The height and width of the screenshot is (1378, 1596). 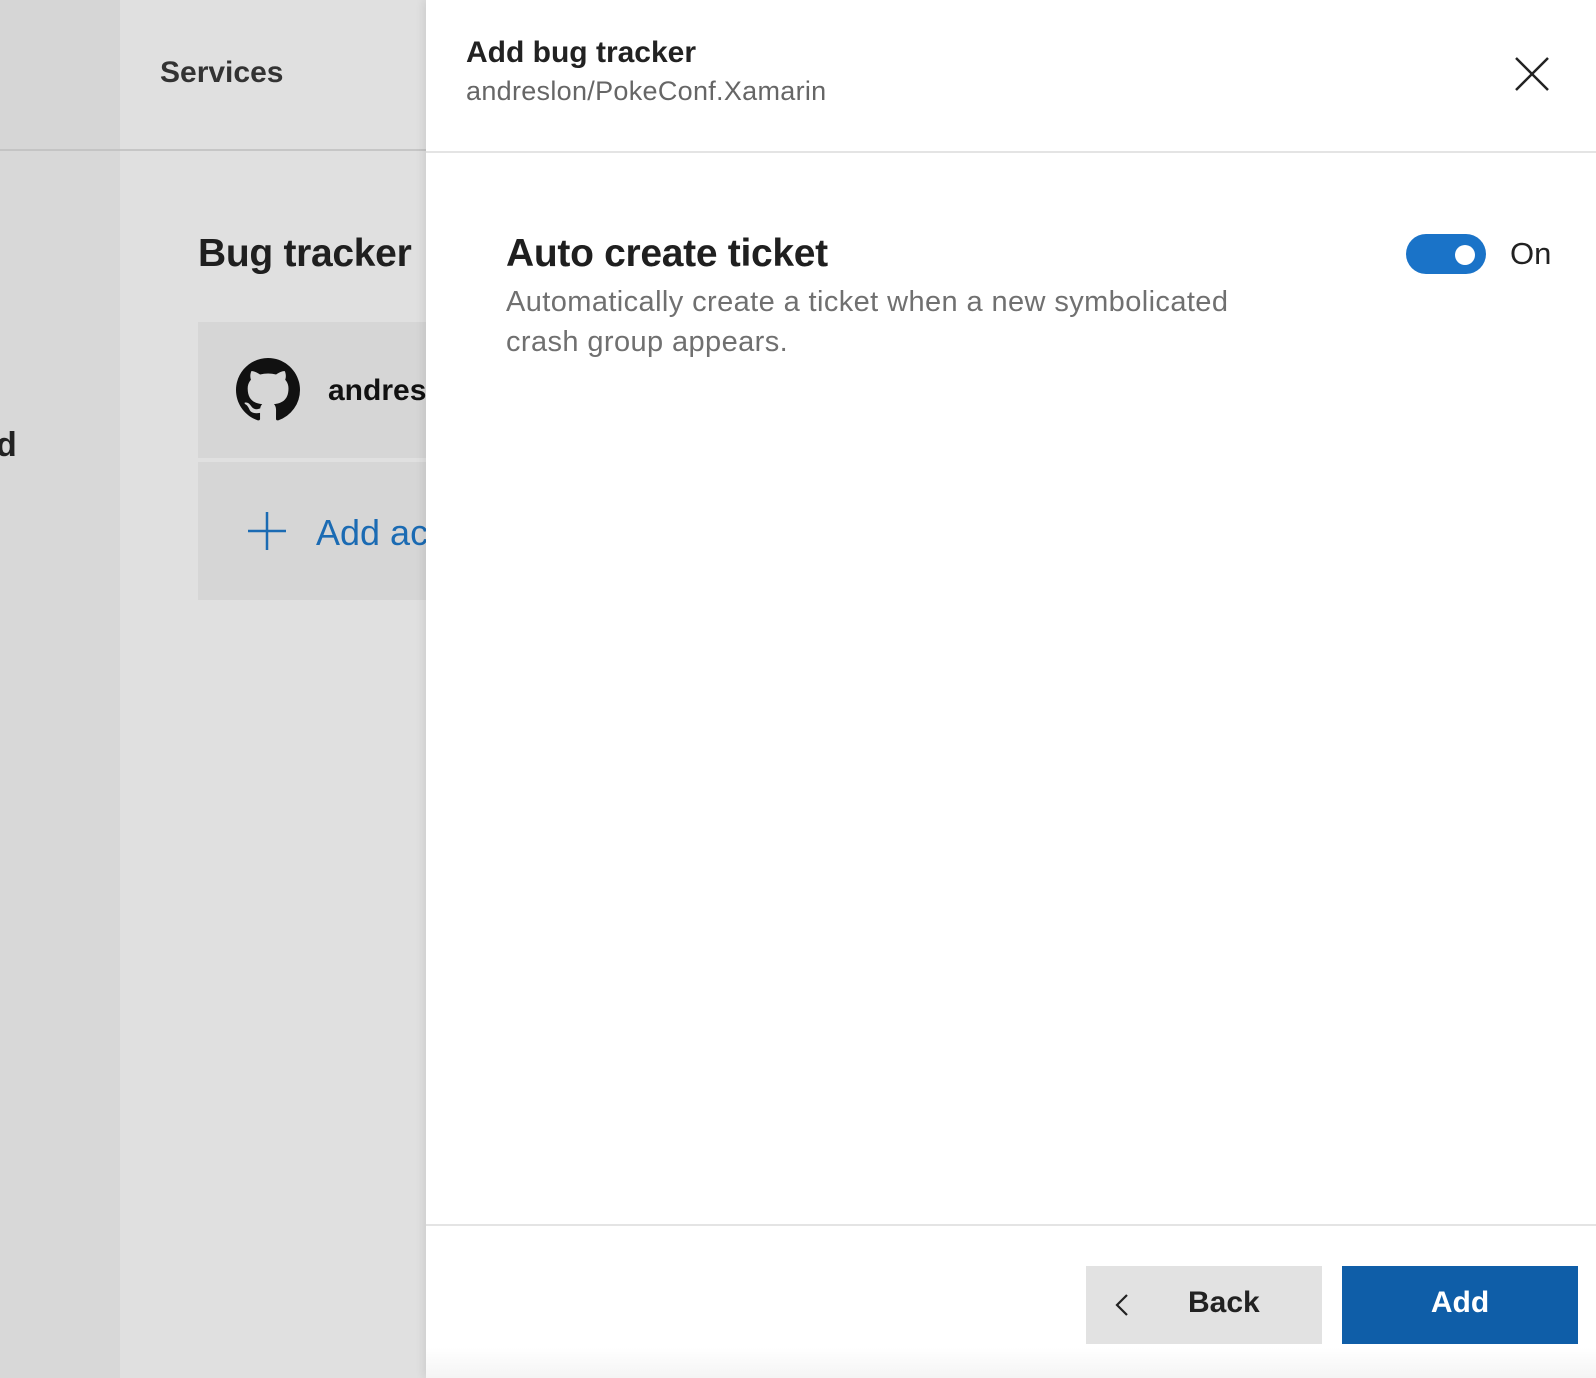 What do you see at coordinates (1531, 253) in the screenshot?
I see `toggle-state-label: On` at bounding box center [1531, 253].